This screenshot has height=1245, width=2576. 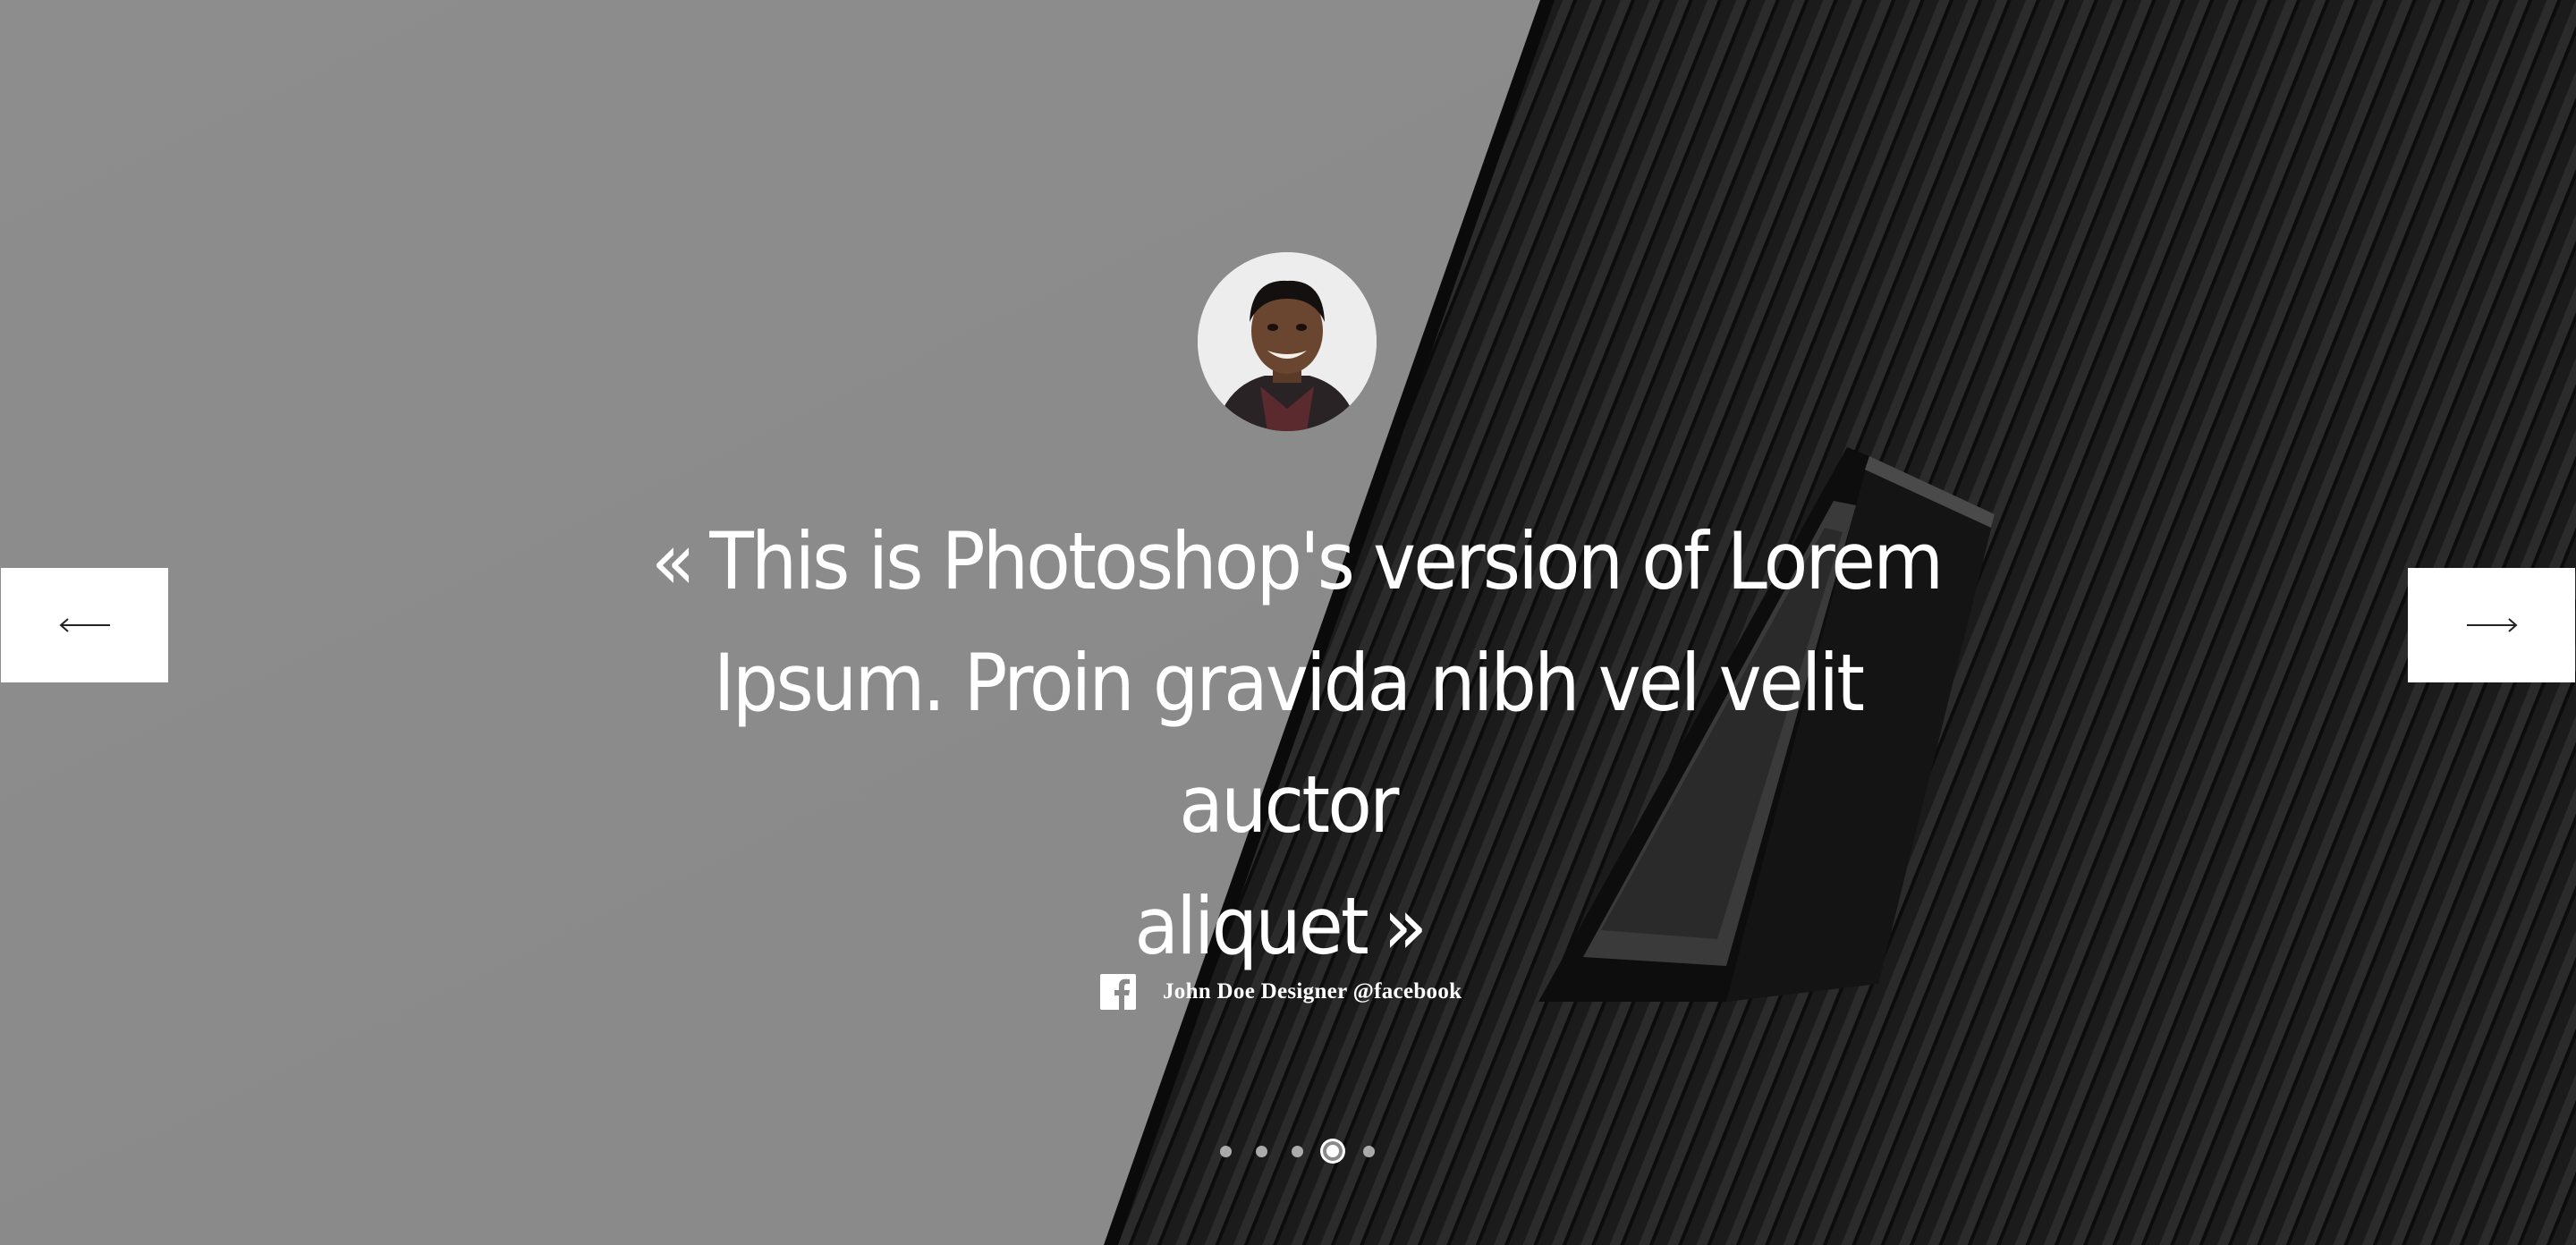 What do you see at coordinates (1288, 926) in the screenshot?
I see `quote-line-3: aliquet»` at bounding box center [1288, 926].